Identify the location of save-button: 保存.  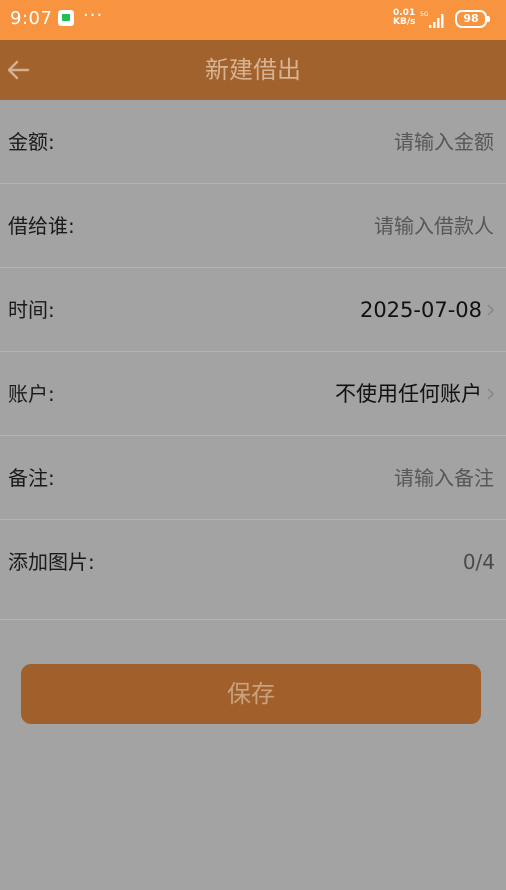
(251, 694).